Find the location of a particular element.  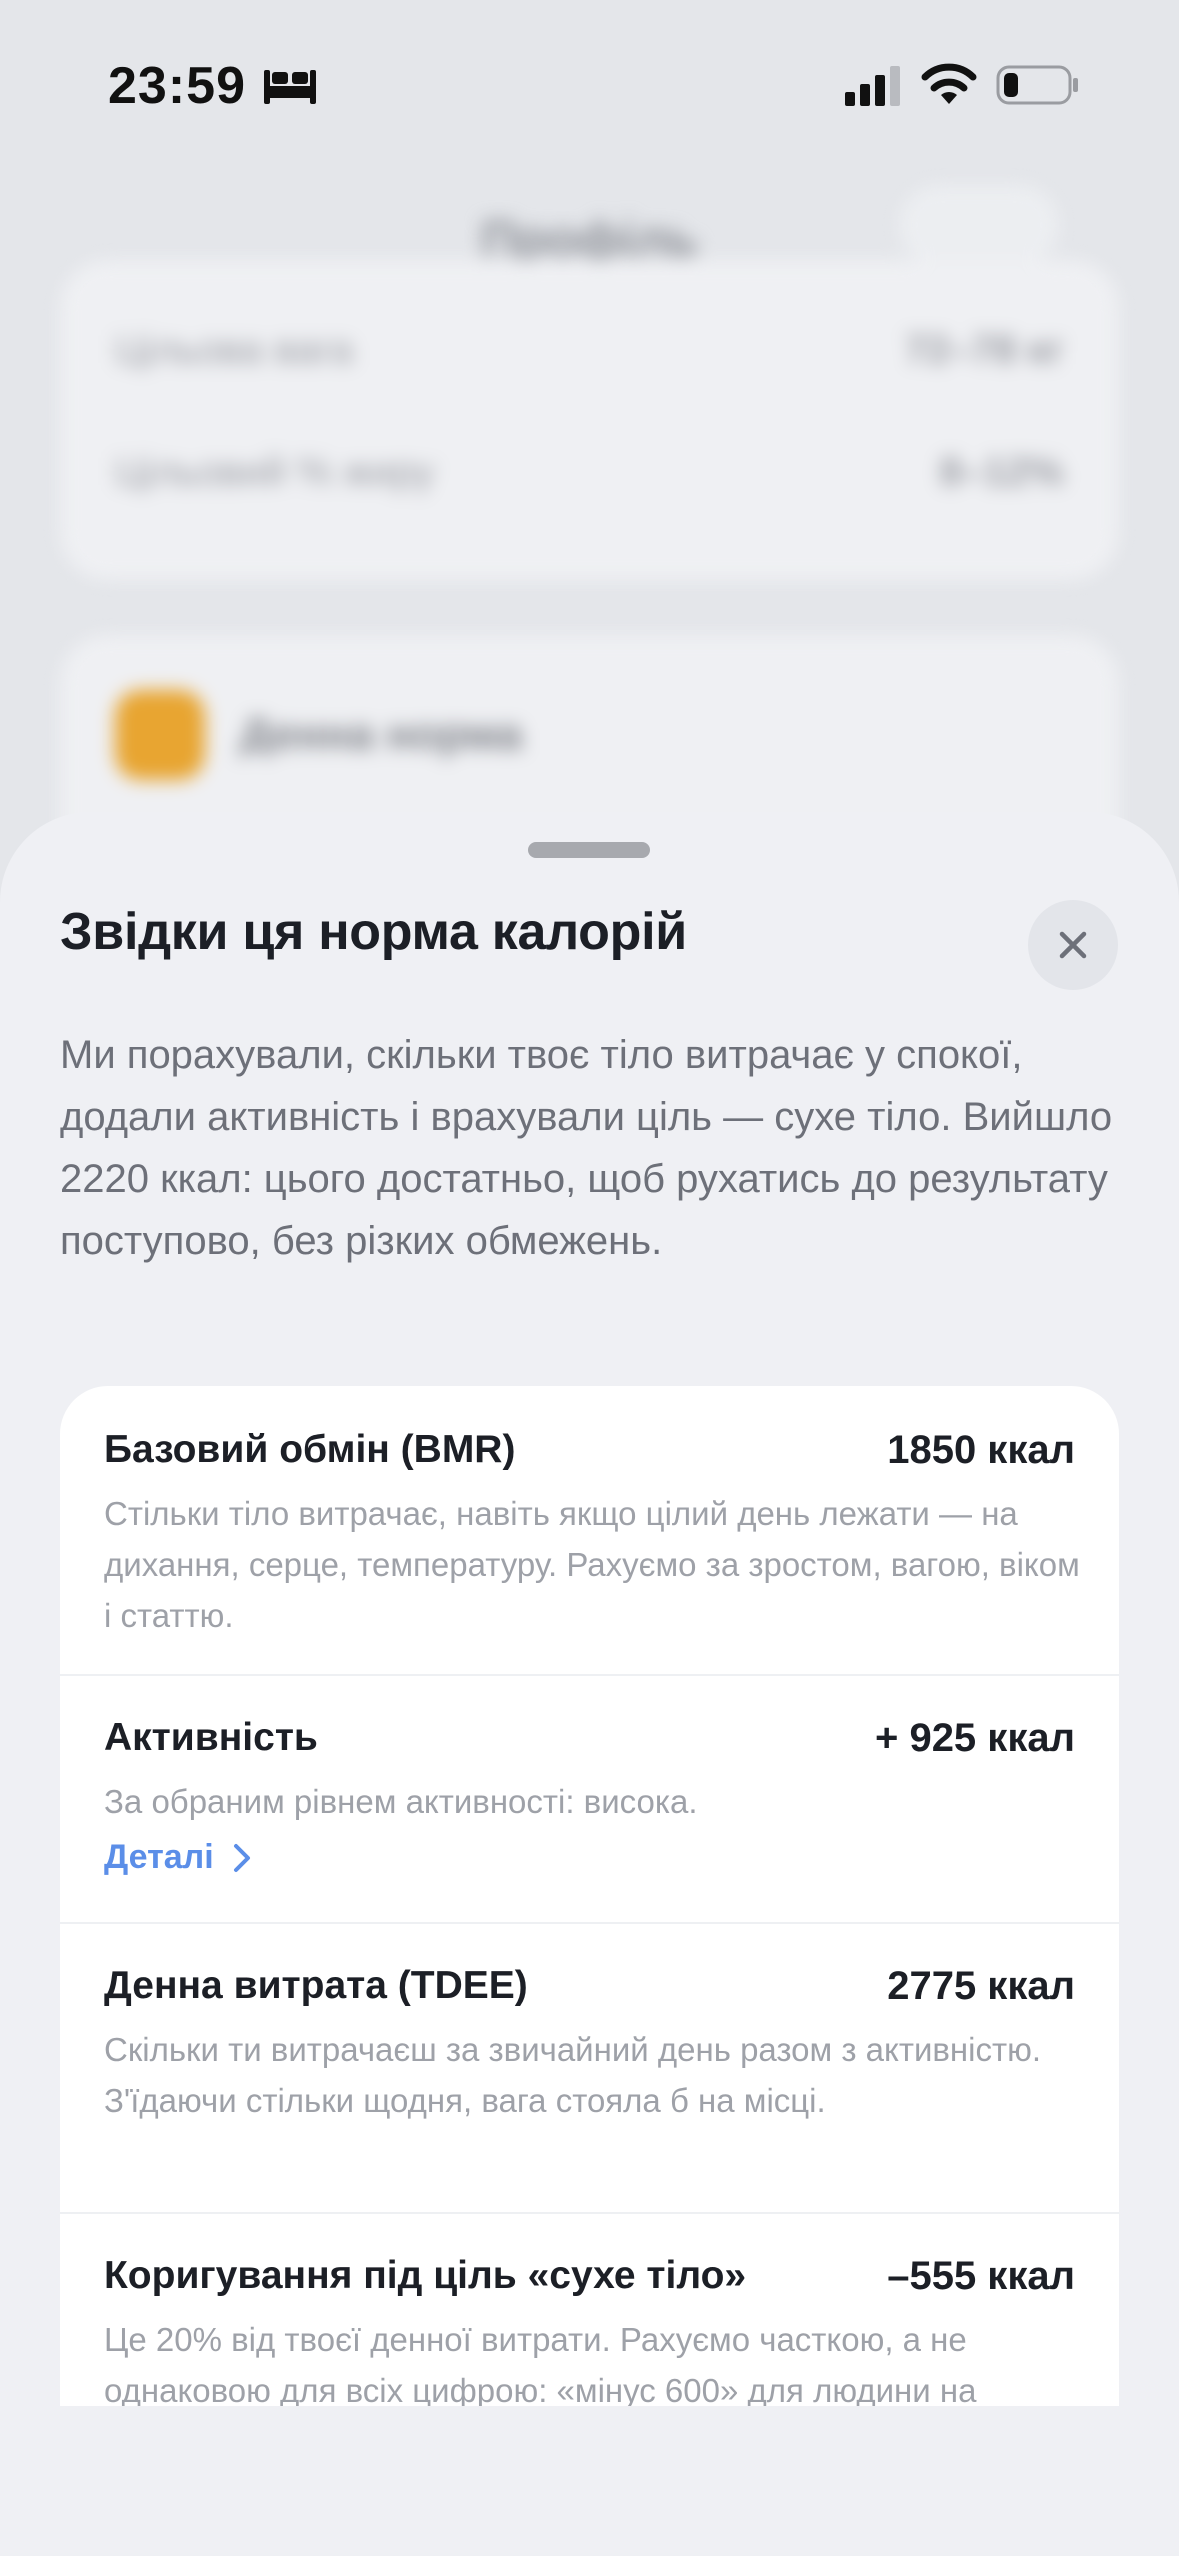

row-label: Денна витрата (TDEE) is located at coordinates (316, 1985).